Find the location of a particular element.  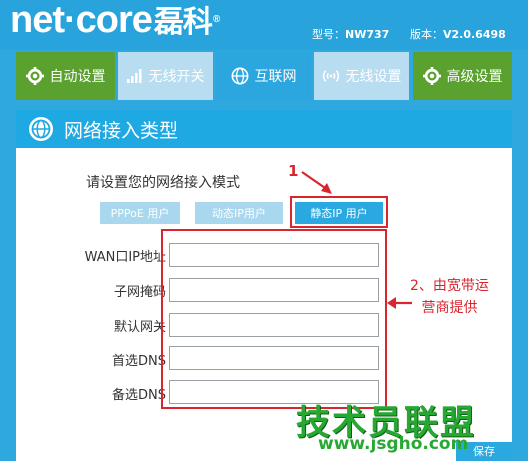

tab-auto-settings: 自动设置 is located at coordinates (65, 76).